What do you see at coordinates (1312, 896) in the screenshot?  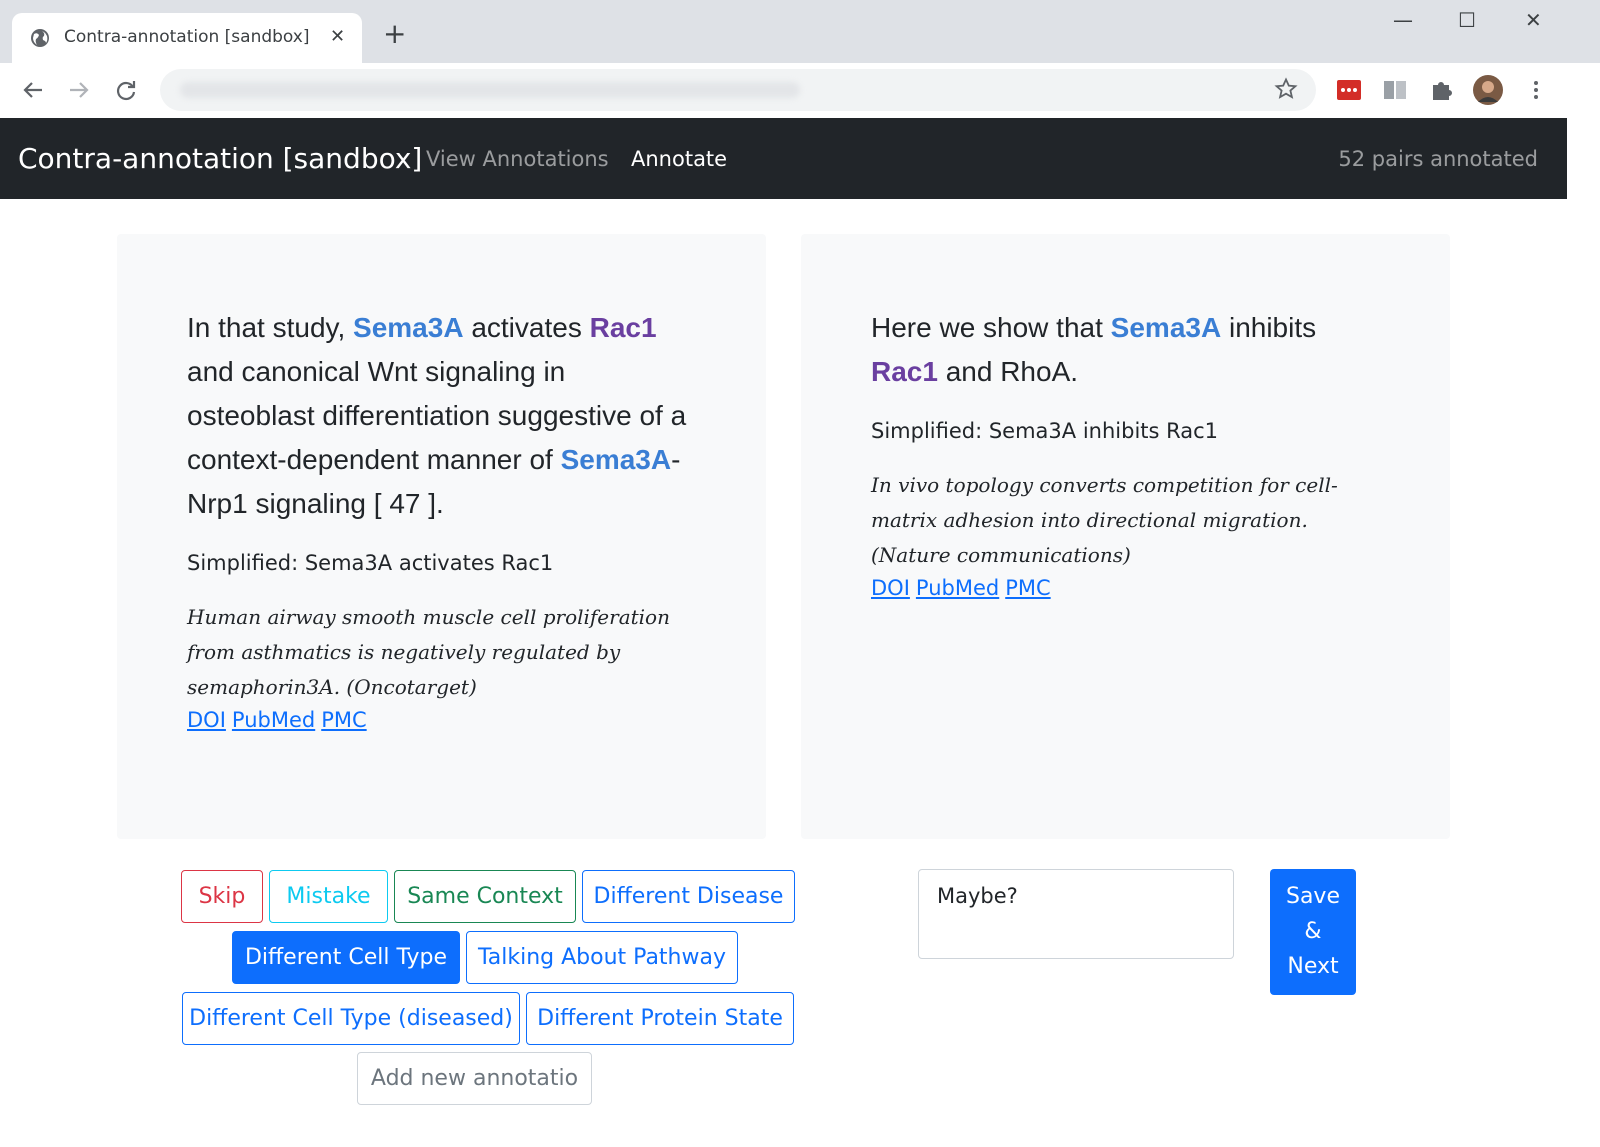 I see `save-label-line1: Save` at bounding box center [1312, 896].